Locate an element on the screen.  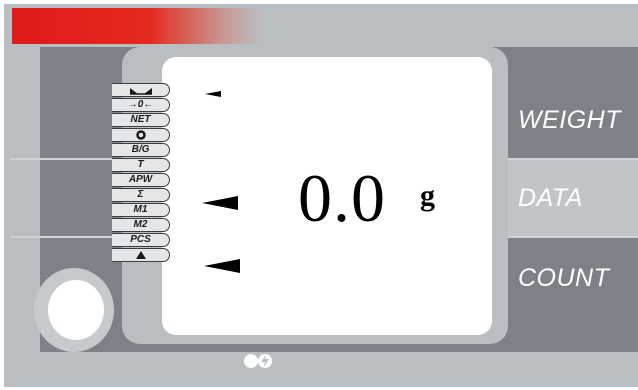
ring-indicator is located at coordinates (141, 135).